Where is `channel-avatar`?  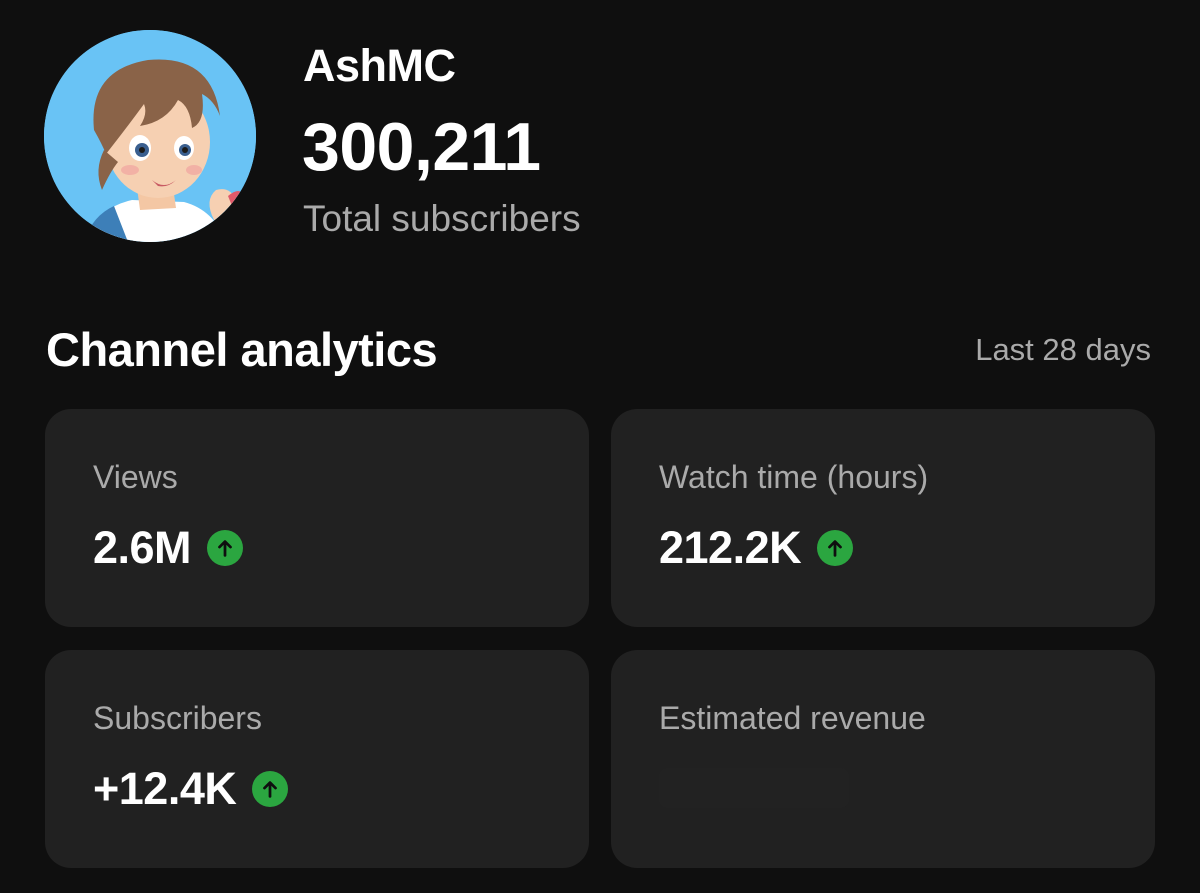
channel-avatar is located at coordinates (150, 136).